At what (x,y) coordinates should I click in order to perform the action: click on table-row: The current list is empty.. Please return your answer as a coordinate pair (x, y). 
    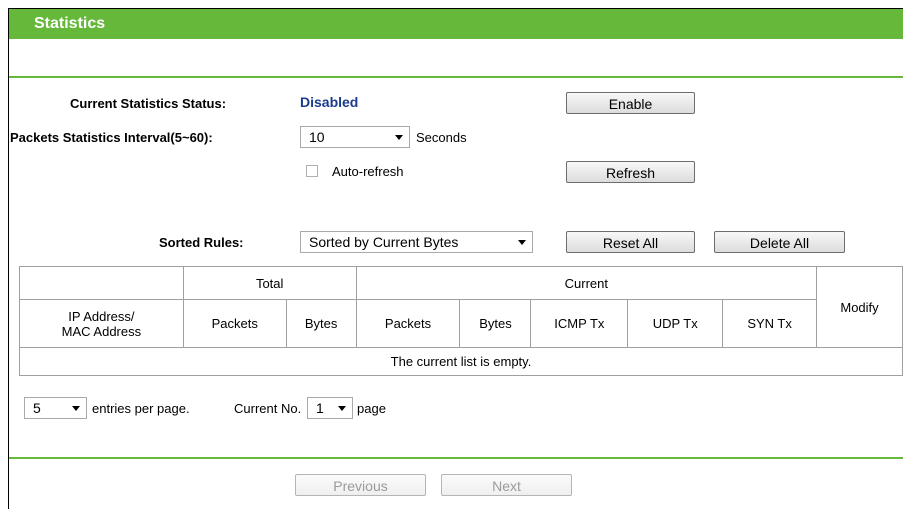
    Looking at the image, I should click on (461, 361).